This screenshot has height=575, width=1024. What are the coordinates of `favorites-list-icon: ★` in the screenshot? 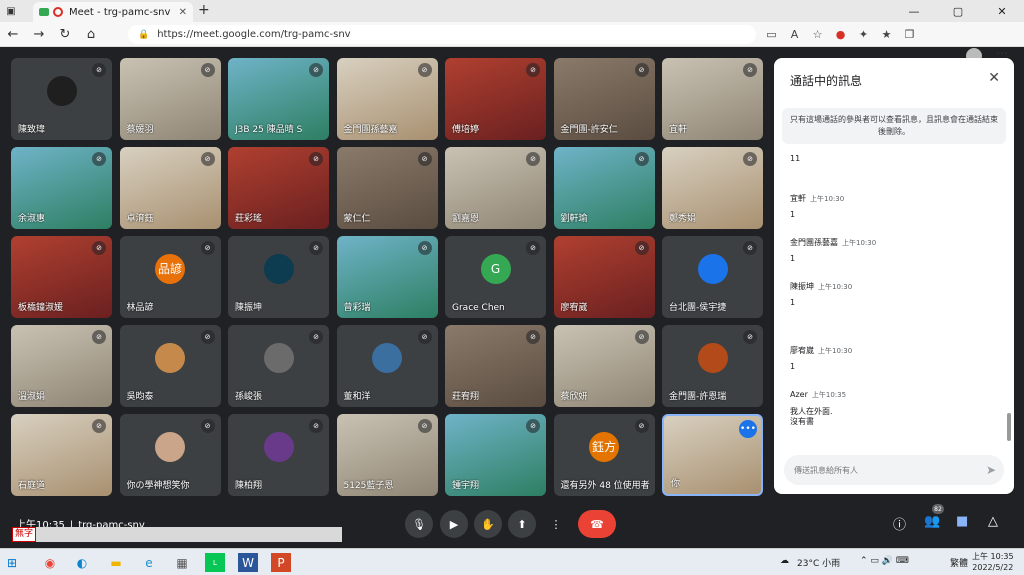 It's located at (886, 34).